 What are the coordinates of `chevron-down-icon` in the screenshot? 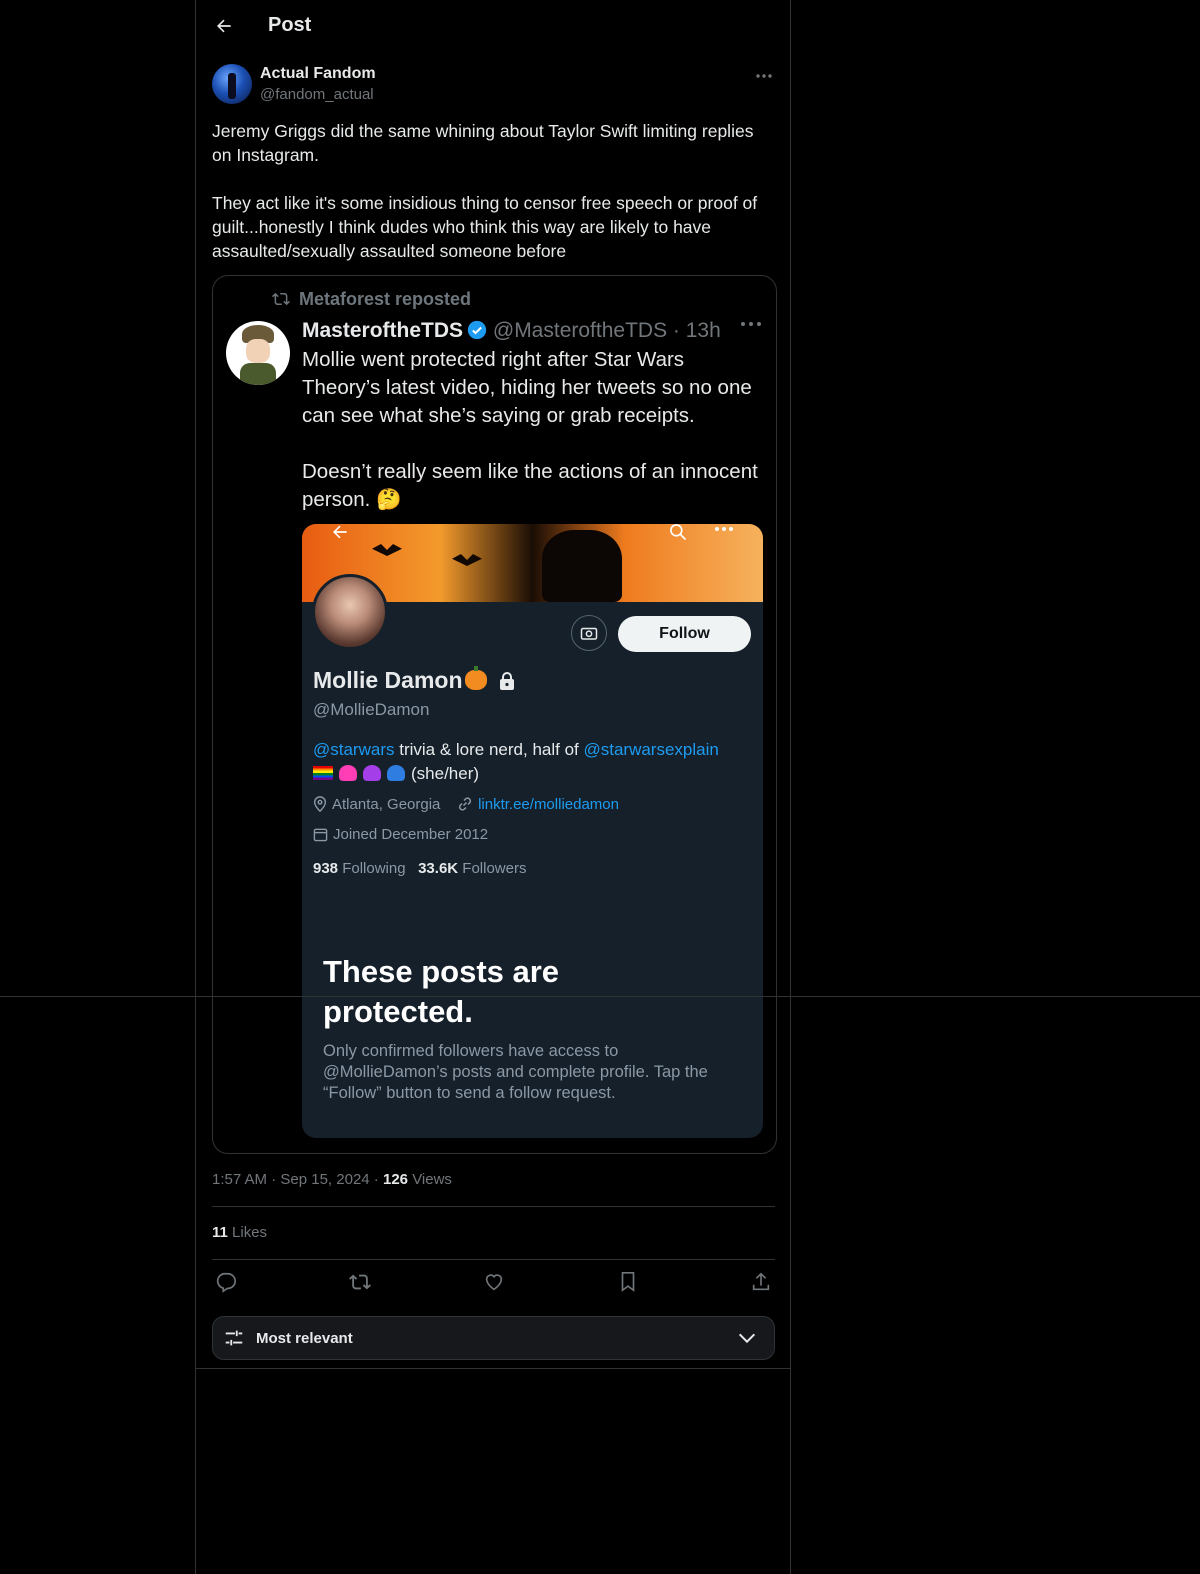 It's located at (747, 1338).